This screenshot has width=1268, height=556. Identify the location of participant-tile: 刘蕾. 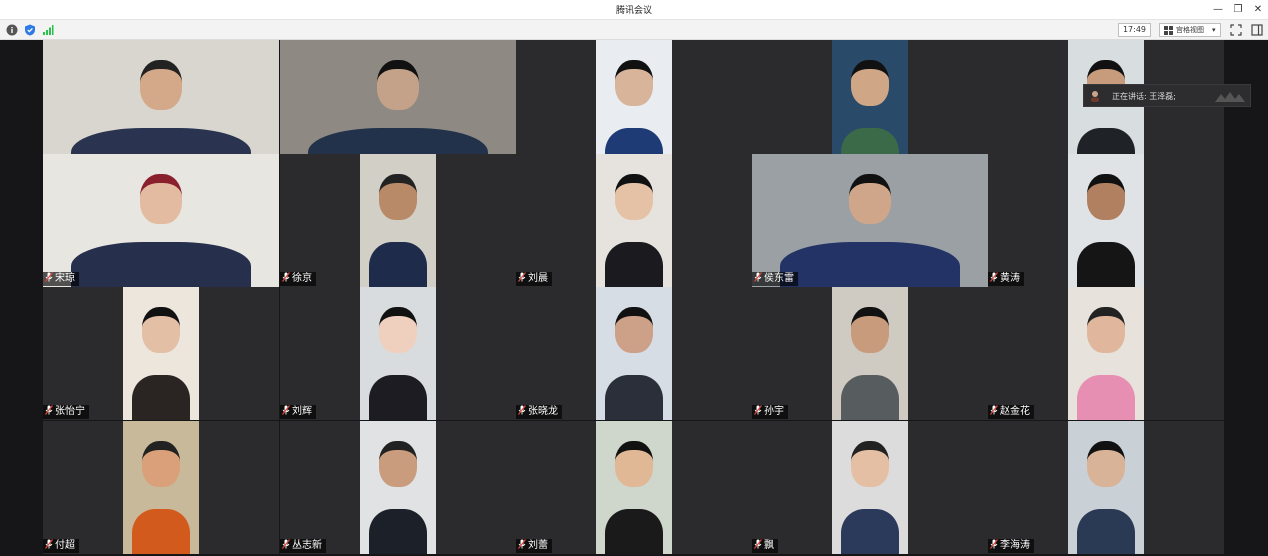
(634, 487).